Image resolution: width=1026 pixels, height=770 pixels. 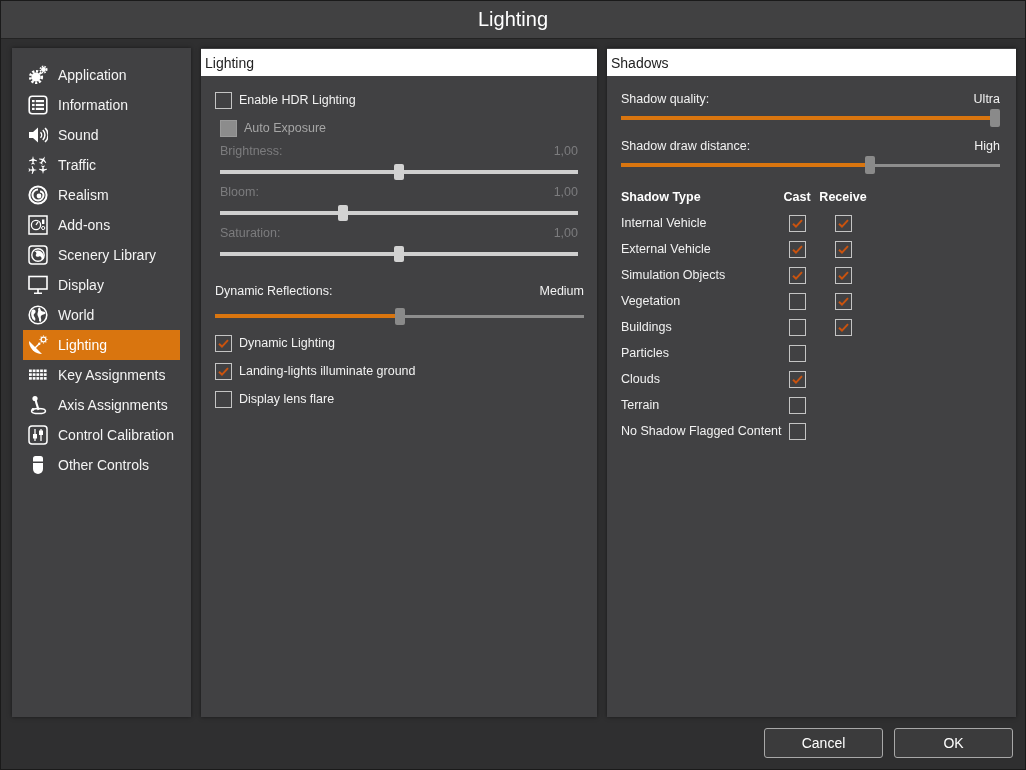 I want to click on slider-label: Brightness:, so click(x=251, y=151).